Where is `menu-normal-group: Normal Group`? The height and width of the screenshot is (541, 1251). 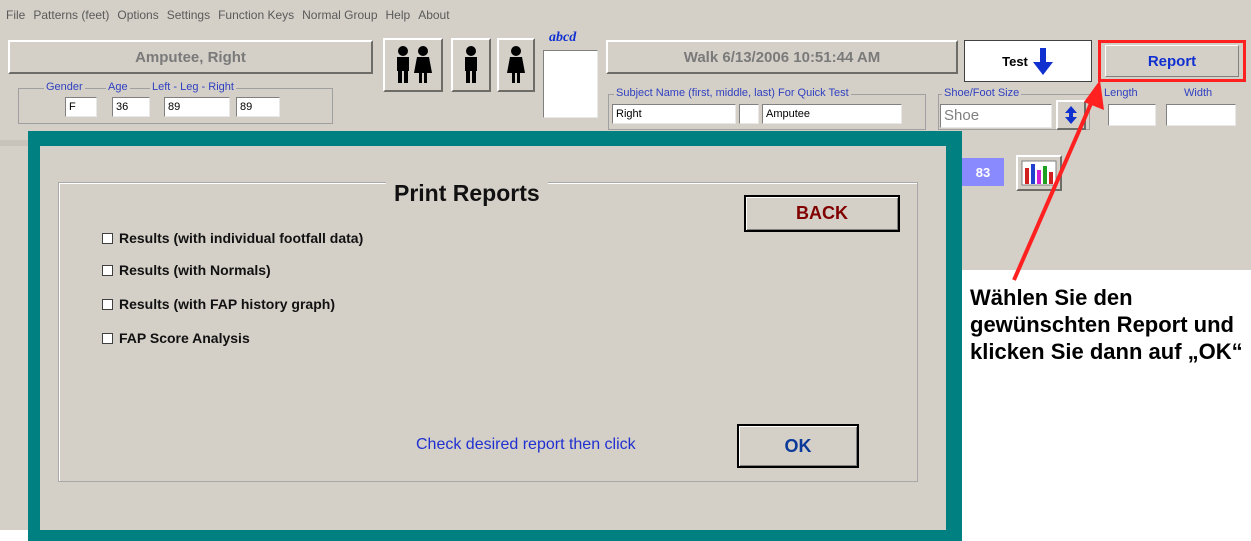 menu-normal-group: Normal Group is located at coordinates (339, 15).